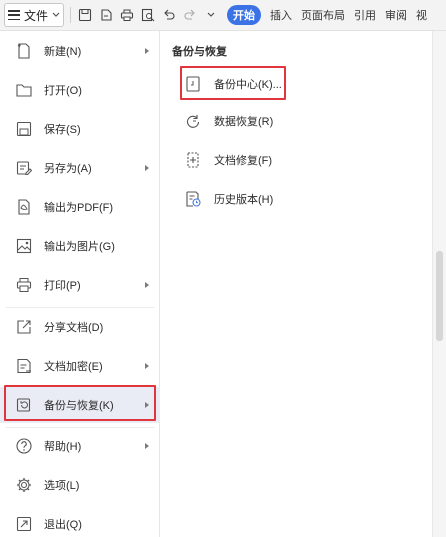  I want to click on folder-open-icon, so click(24, 90).